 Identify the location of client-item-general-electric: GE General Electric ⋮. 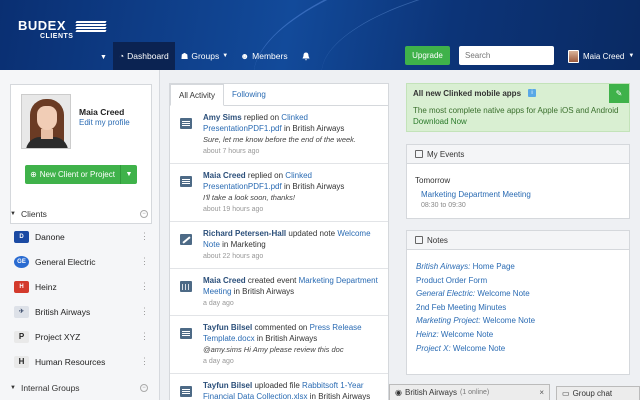
(81, 261).